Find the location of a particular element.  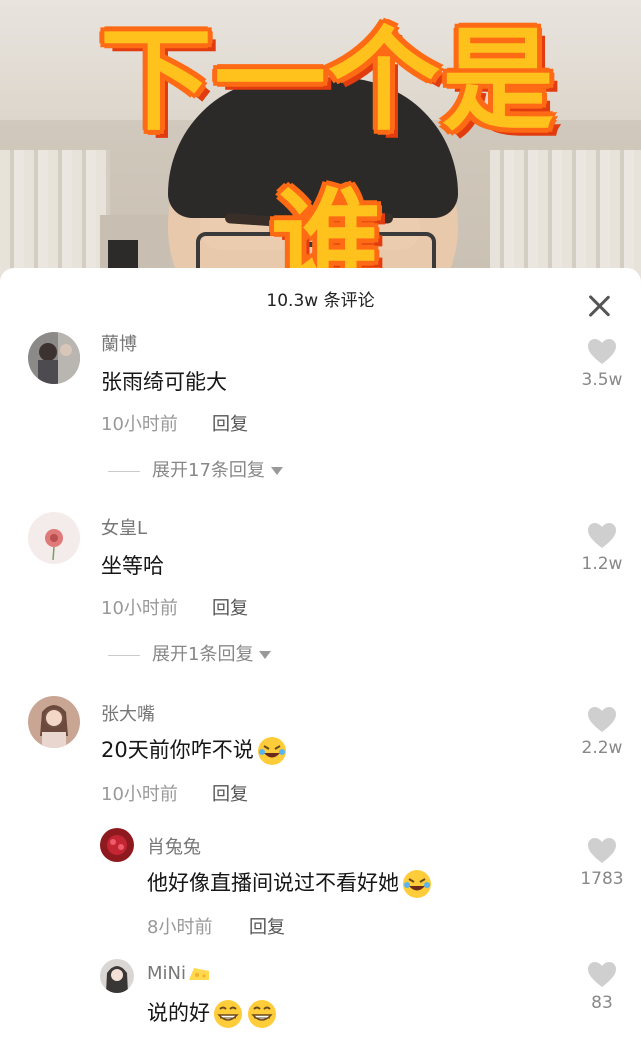

like-count: 3.5w is located at coordinates (602, 380).